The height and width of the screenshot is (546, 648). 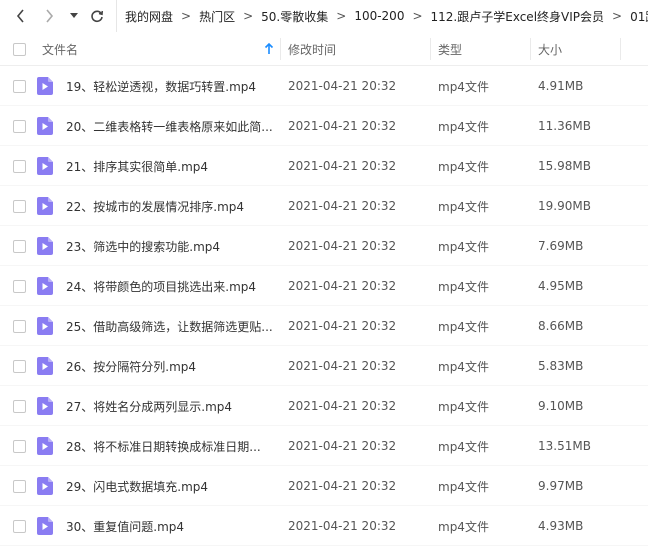 I want to click on file-name: 22、按城市的发展情况排序.mp4, so click(x=169, y=206).